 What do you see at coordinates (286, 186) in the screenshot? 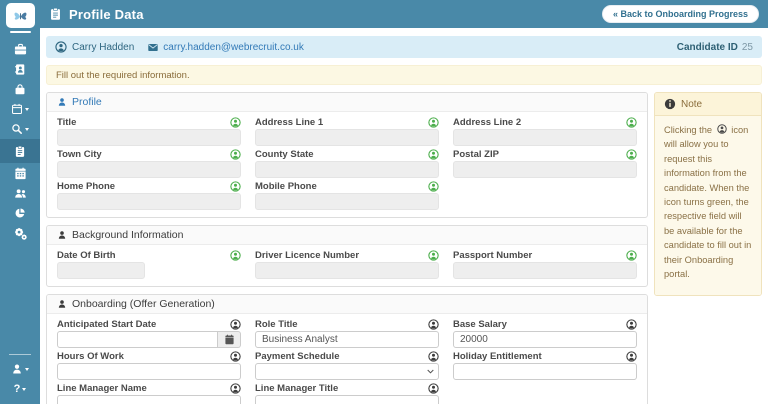
I see `field-label: Mobile Phone` at bounding box center [286, 186].